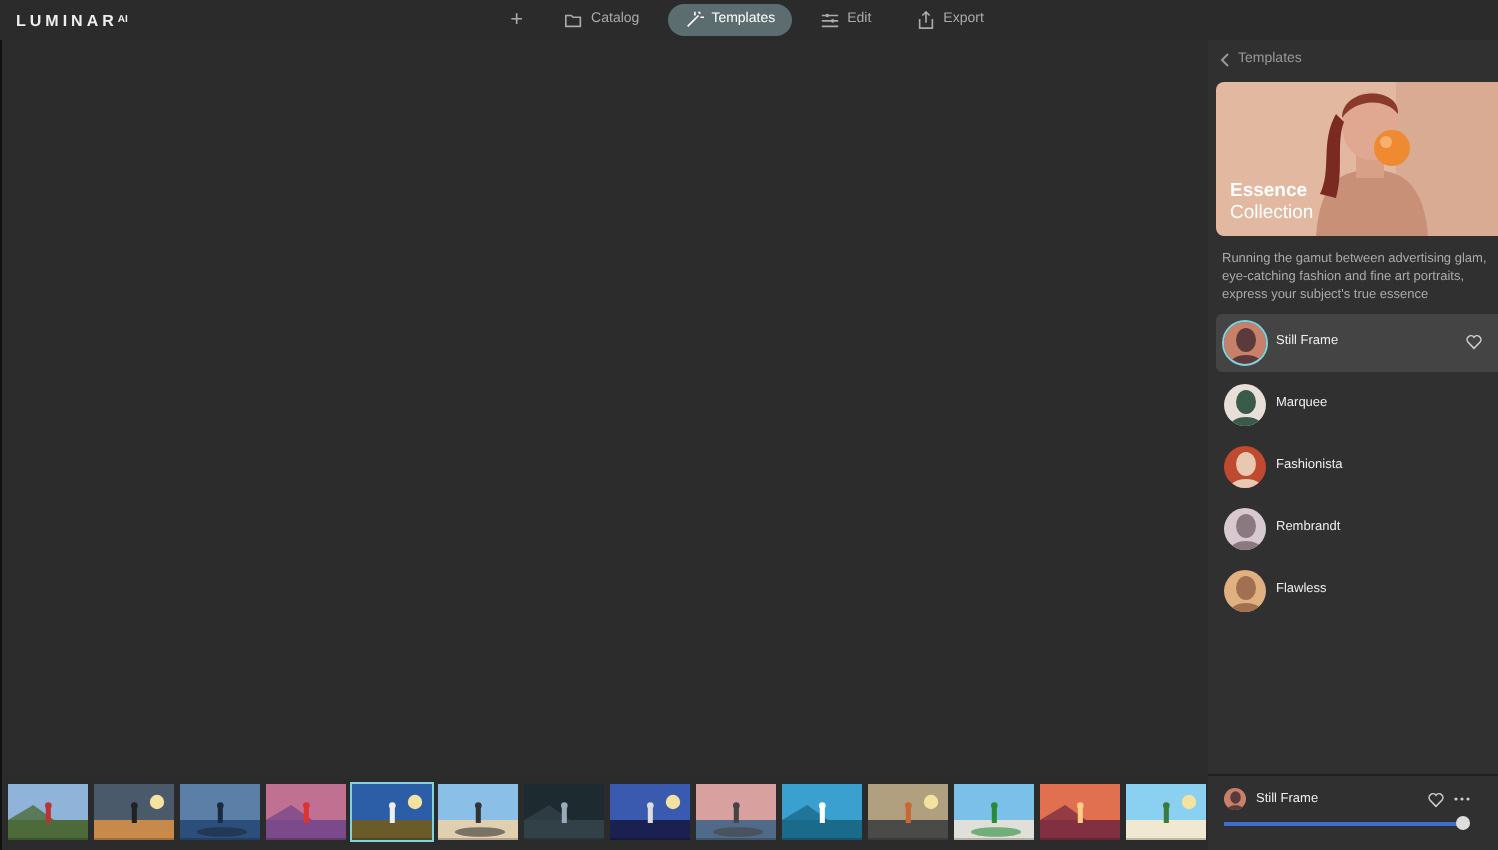 This screenshot has width=1498, height=850. What do you see at coordinates (573, 20) in the screenshot?
I see `folder-icon` at bounding box center [573, 20].